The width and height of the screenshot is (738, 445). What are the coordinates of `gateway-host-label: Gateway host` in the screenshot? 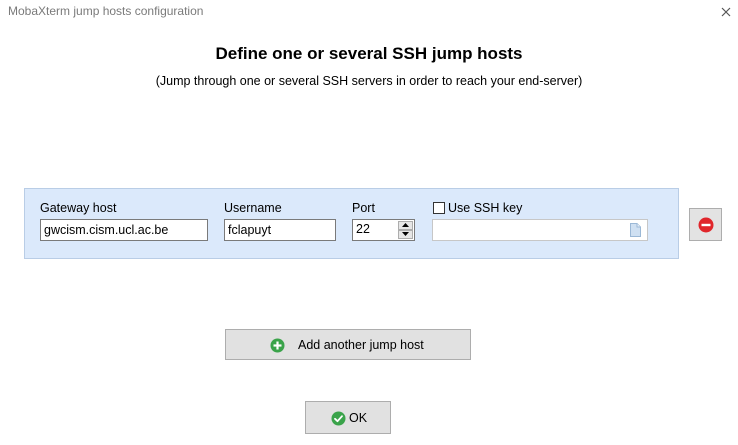 It's located at (78, 208).